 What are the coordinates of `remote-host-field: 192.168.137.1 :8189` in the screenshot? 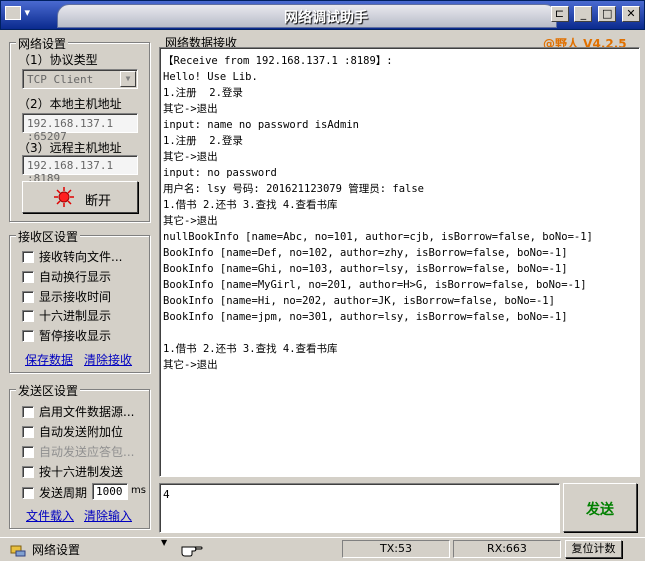 It's located at (80, 170).